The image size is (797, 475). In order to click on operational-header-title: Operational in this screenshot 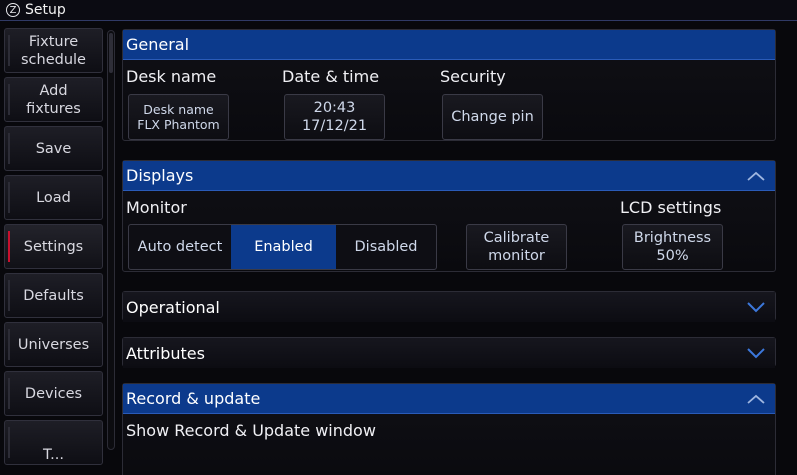, I will do `click(173, 307)`.